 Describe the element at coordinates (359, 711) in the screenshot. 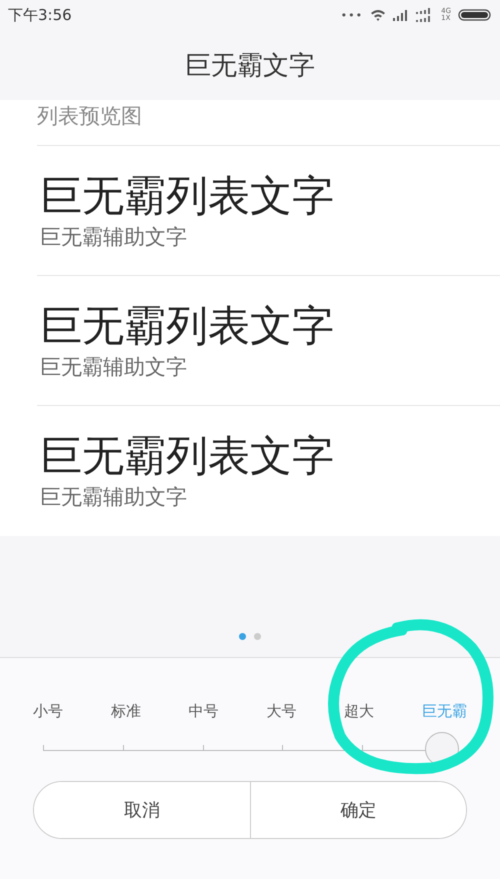

I see `size-option: 超大` at that location.